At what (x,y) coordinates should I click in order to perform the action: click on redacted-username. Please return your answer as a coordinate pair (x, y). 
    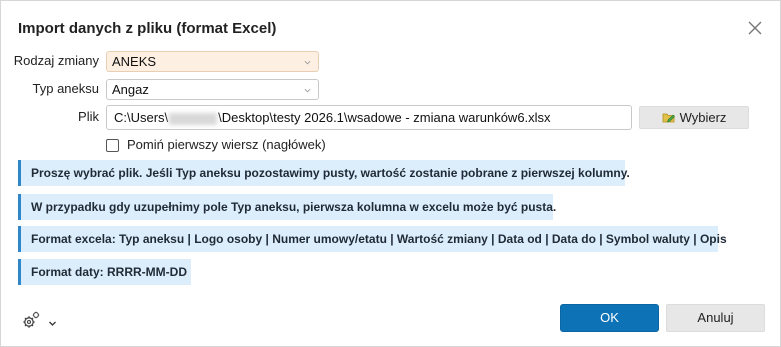
    Looking at the image, I should click on (193, 118).